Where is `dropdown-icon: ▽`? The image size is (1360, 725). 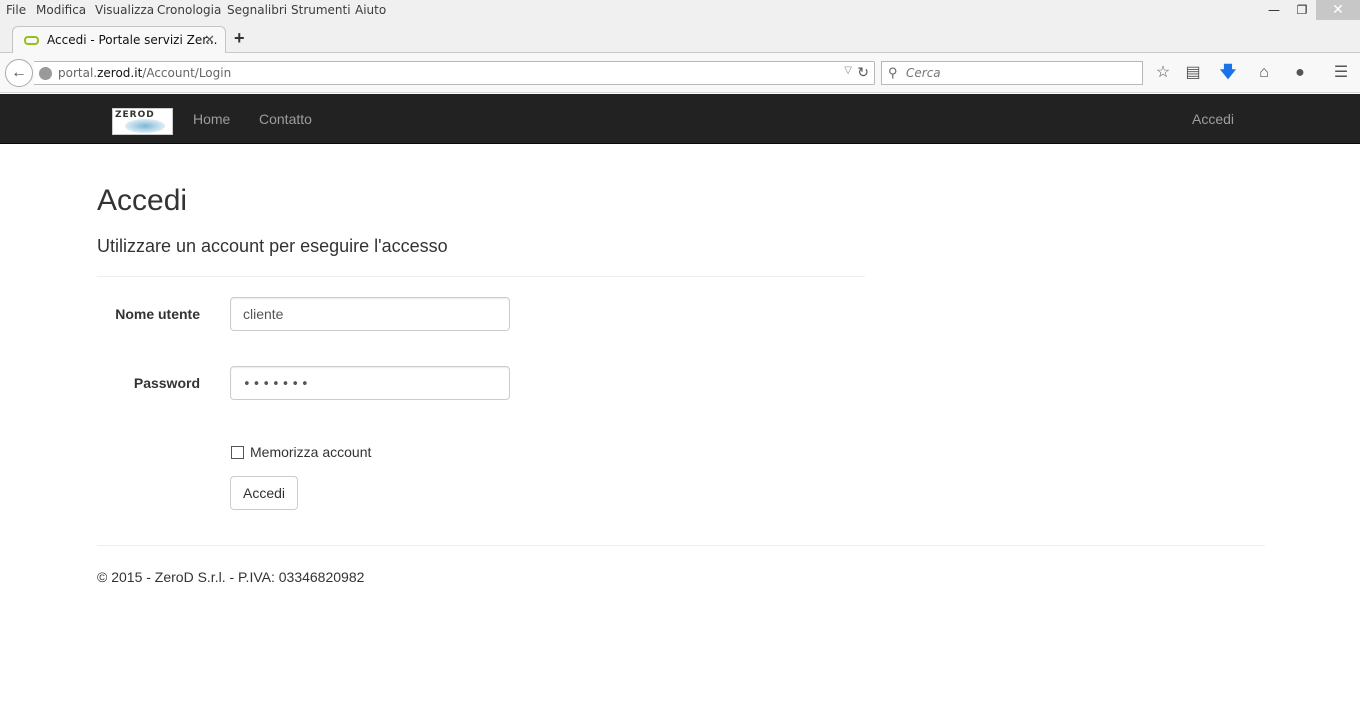
dropdown-icon: ▽ is located at coordinates (848, 70).